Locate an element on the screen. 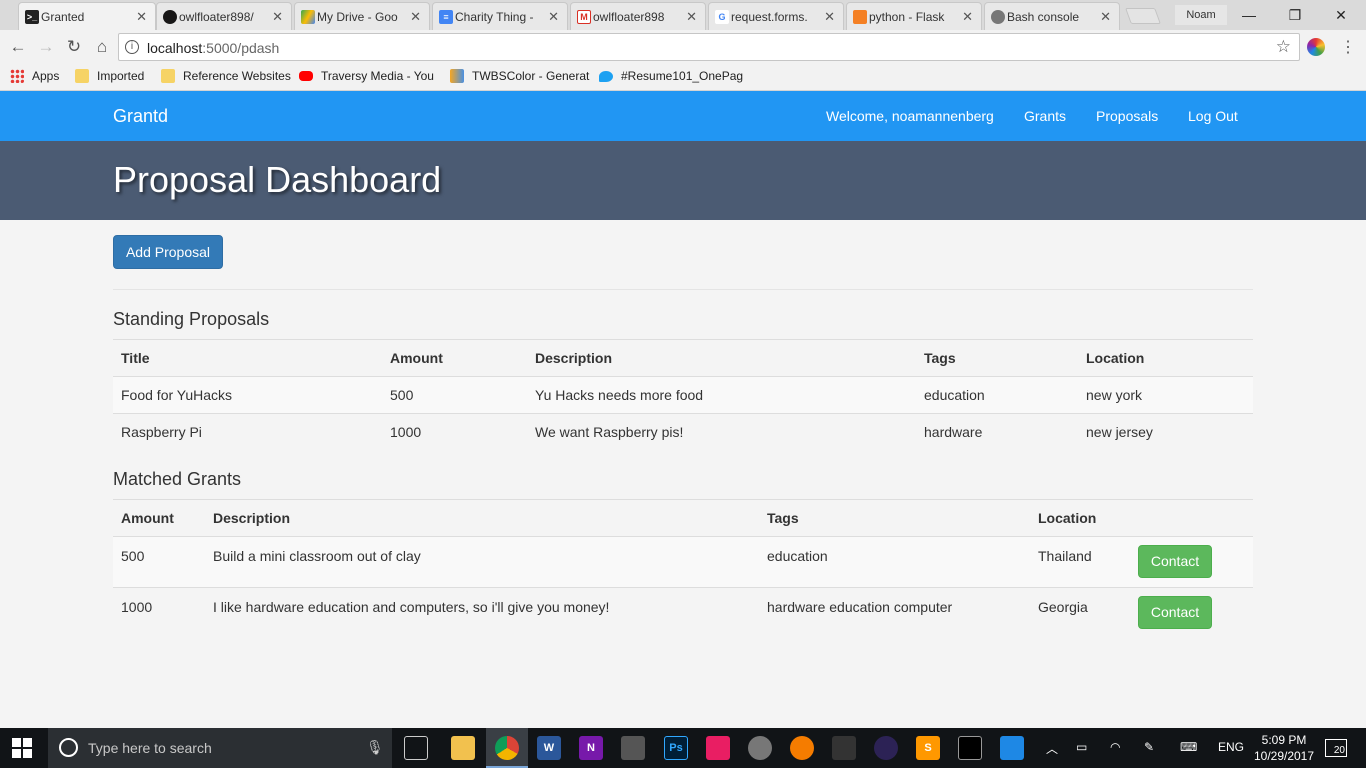 Image resolution: width=1366 pixels, height=768 pixels. proposal-title: Food for YuHacks is located at coordinates (247, 395).